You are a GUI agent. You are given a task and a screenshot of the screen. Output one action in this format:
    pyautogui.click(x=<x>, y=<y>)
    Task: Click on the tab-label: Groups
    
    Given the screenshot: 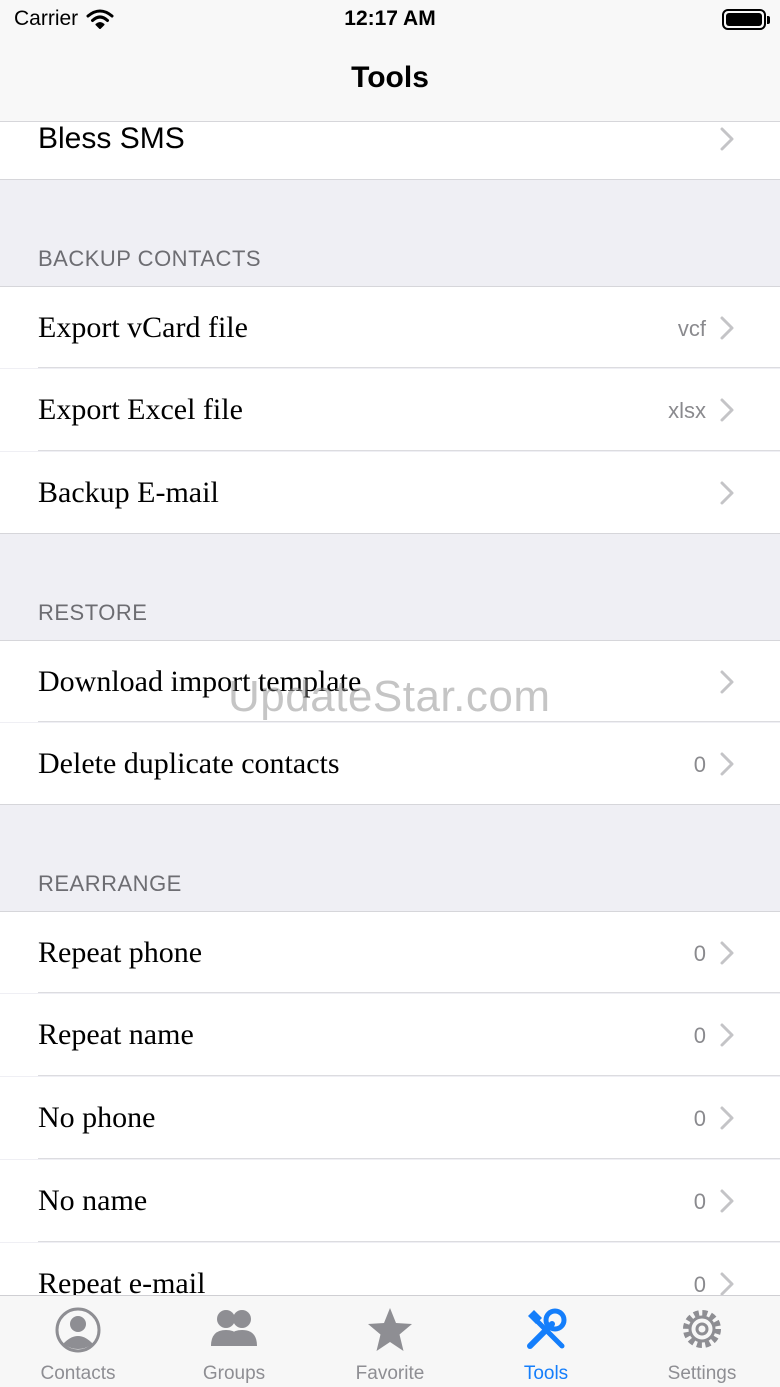 What is the action you would take?
    pyautogui.click(x=234, y=1373)
    